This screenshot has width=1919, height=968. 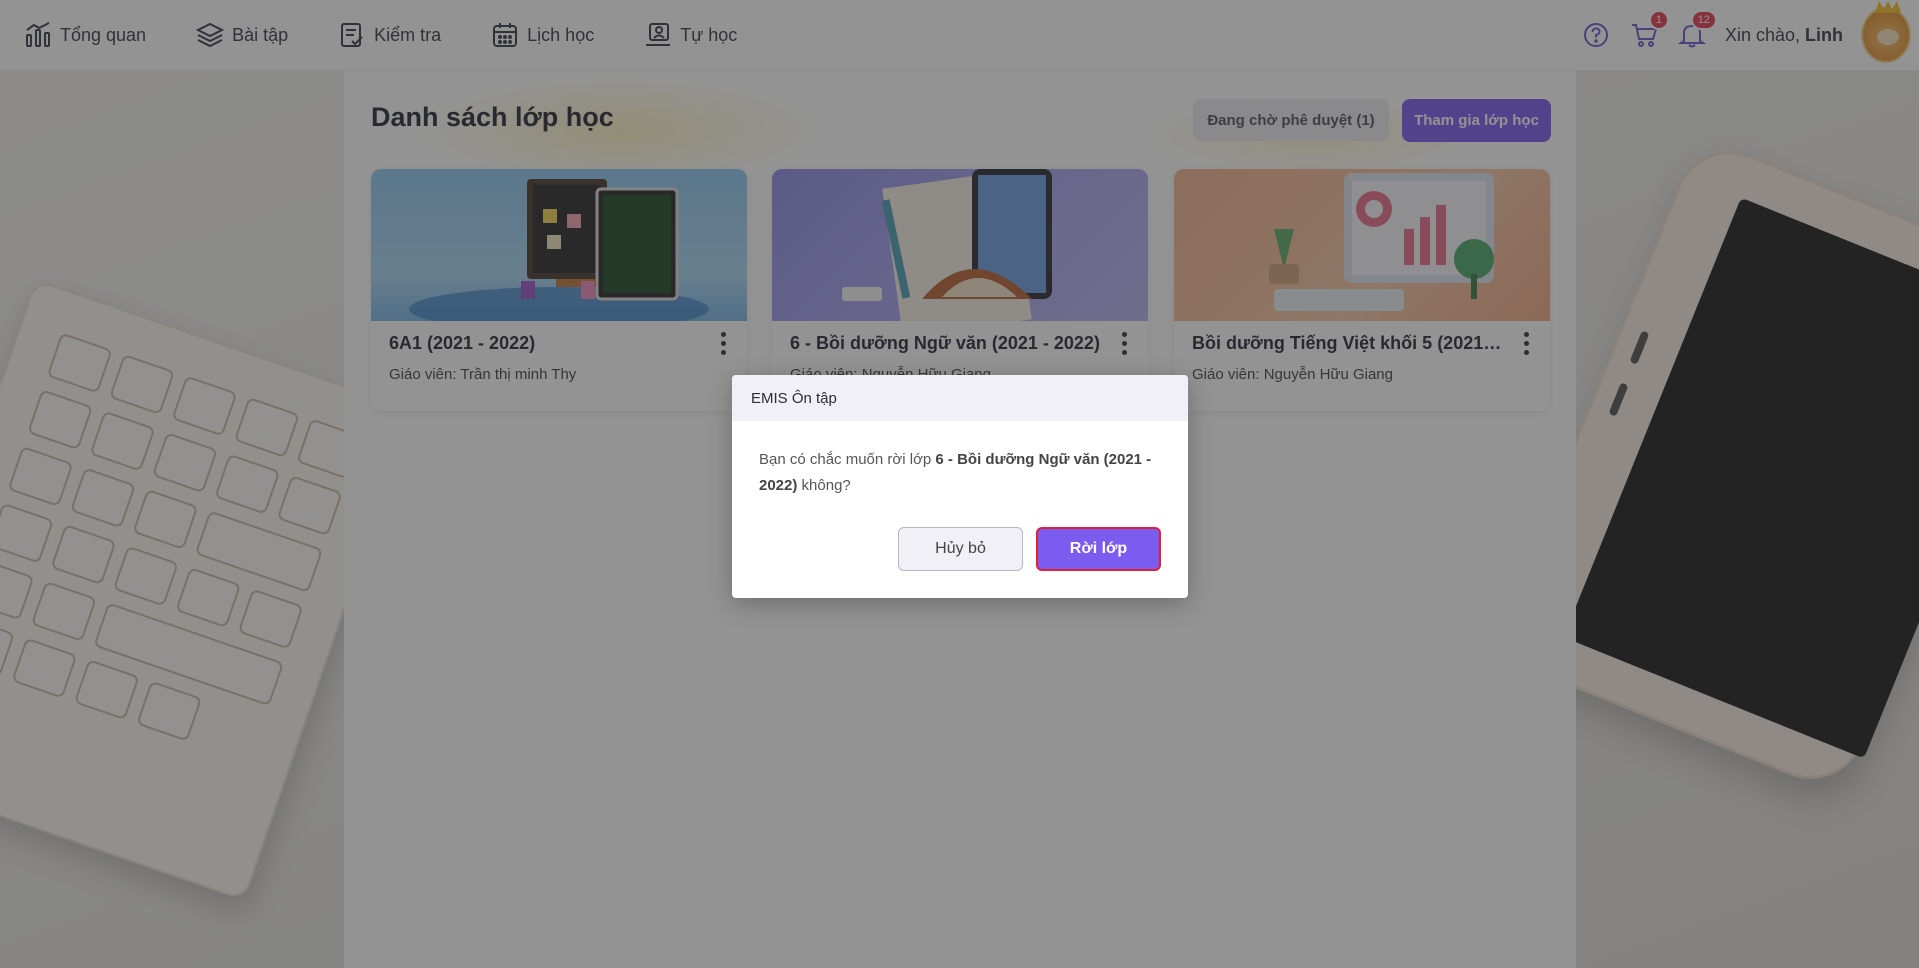 What do you see at coordinates (824, 485) in the screenshot?
I see `dialog-message-suffix: không?` at bounding box center [824, 485].